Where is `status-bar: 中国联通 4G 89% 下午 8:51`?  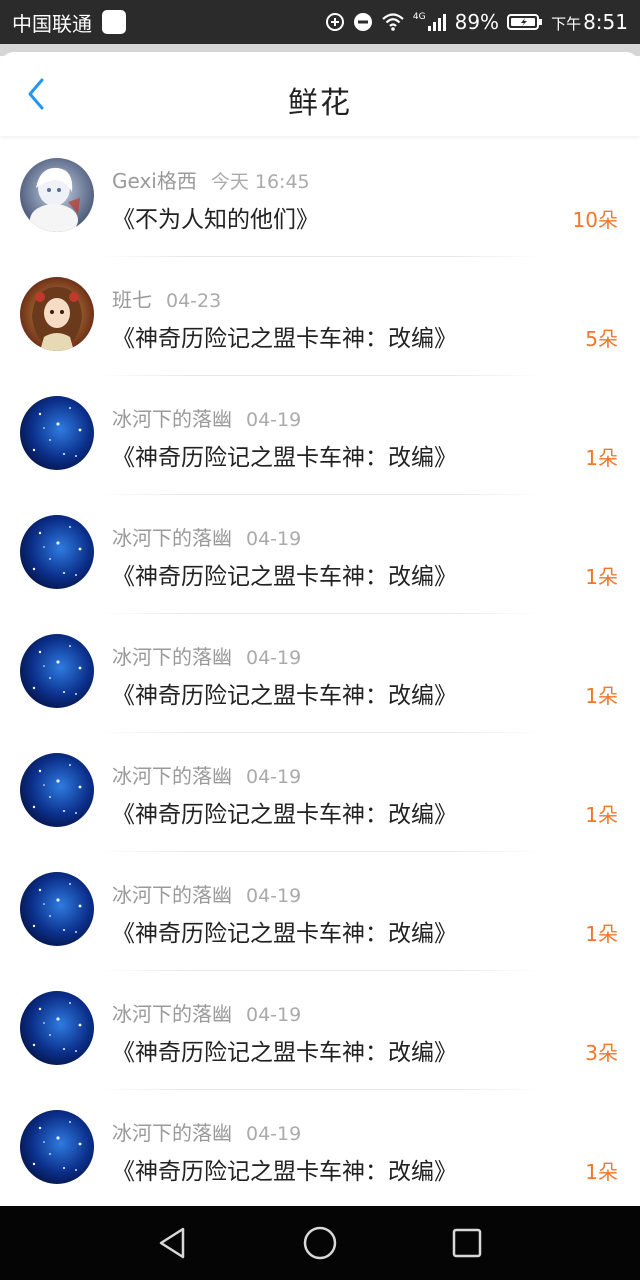 status-bar: 中国联通 4G 89% 下午 8:51 is located at coordinates (320, 22).